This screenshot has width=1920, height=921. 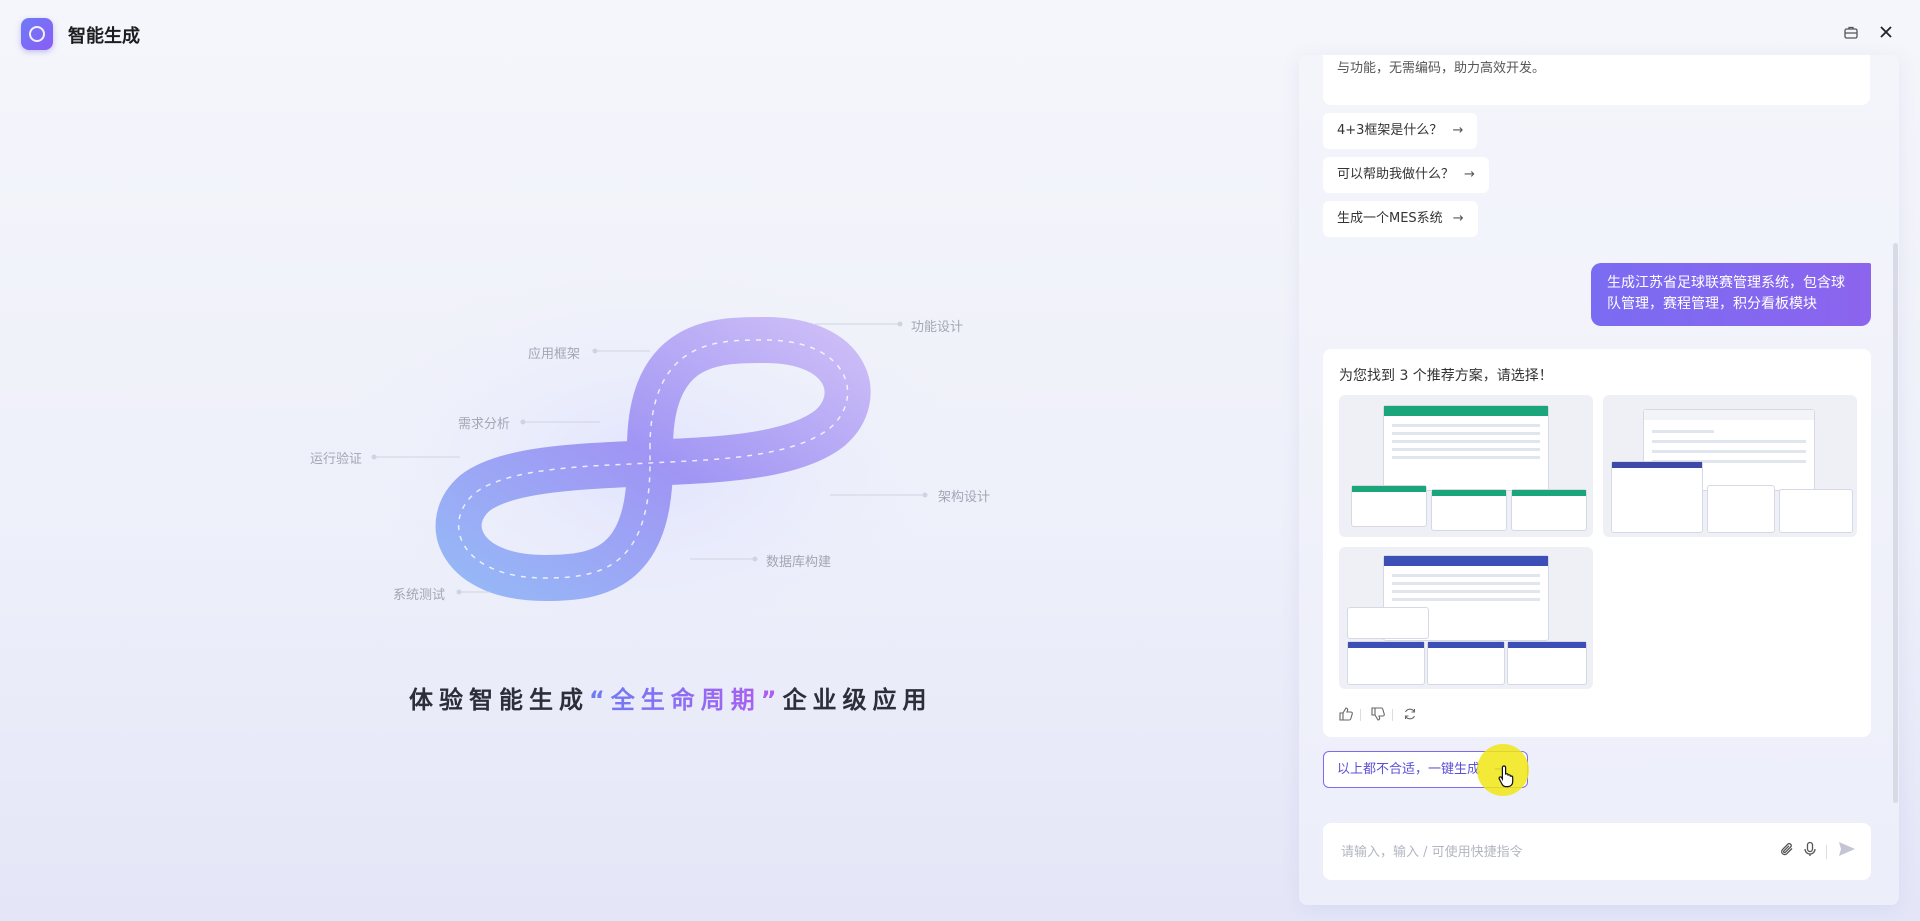 I want to click on stage-label-database-build: 数据库构建, so click(x=799, y=562).